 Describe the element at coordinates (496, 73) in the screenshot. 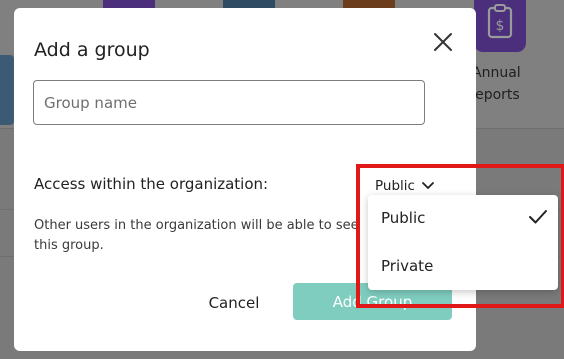

I see `tile-label: Annual` at that location.